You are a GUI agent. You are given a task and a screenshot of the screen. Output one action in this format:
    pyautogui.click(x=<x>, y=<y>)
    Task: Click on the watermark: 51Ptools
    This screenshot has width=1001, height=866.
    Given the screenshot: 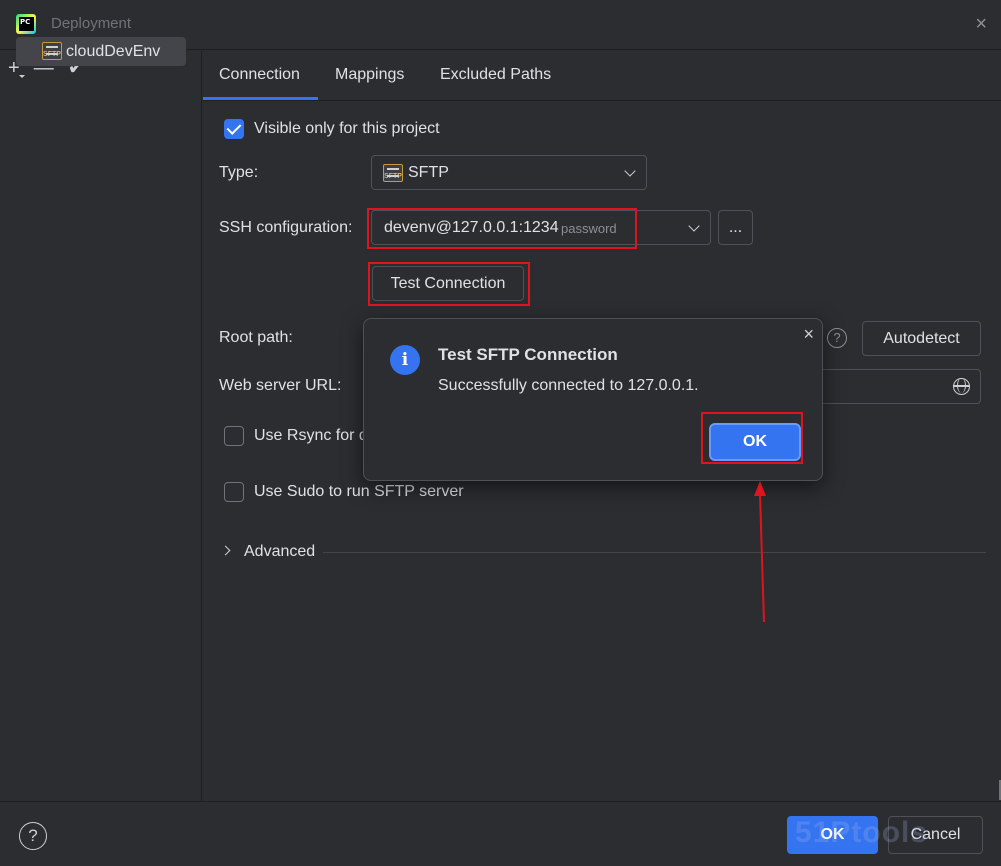 What is the action you would take?
    pyautogui.click(x=862, y=832)
    